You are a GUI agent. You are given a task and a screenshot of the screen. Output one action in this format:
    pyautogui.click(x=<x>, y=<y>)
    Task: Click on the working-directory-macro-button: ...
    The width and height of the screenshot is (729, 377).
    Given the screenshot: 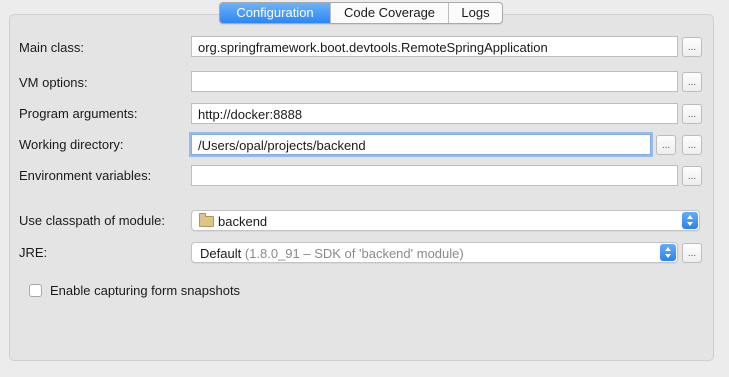 What is the action you would take?
    pyautogui.click(x=692, y=145)
    